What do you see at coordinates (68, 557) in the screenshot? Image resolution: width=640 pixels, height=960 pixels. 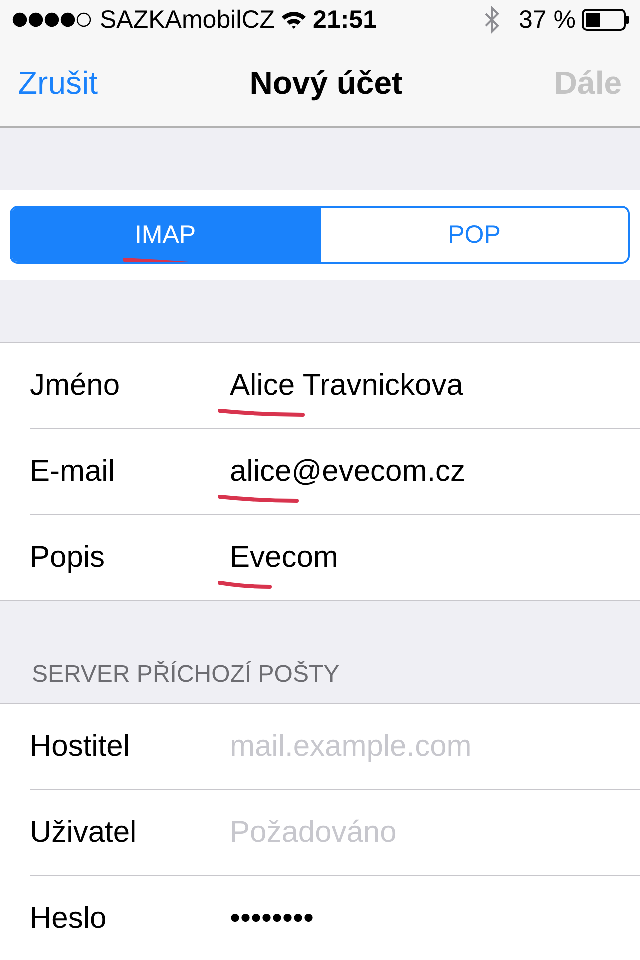 I see `field-label: Popis` at bounding box center [68, 557].